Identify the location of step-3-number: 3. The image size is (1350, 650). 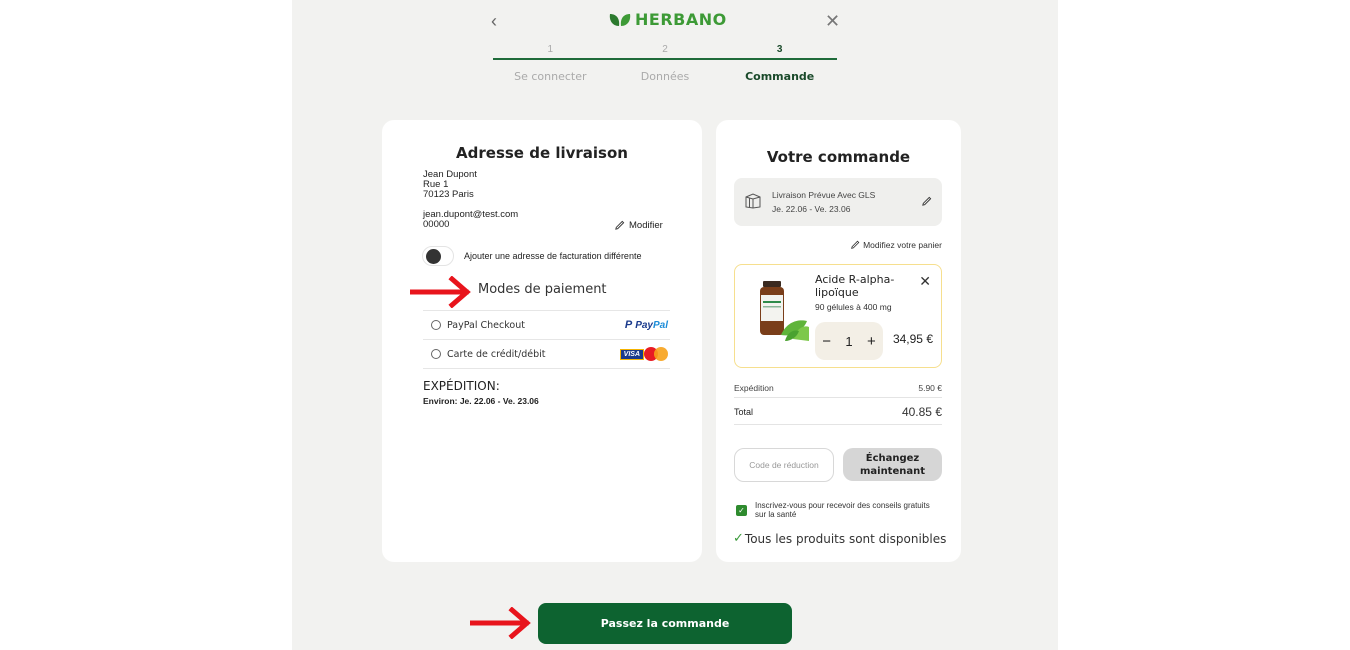
(779, 49).